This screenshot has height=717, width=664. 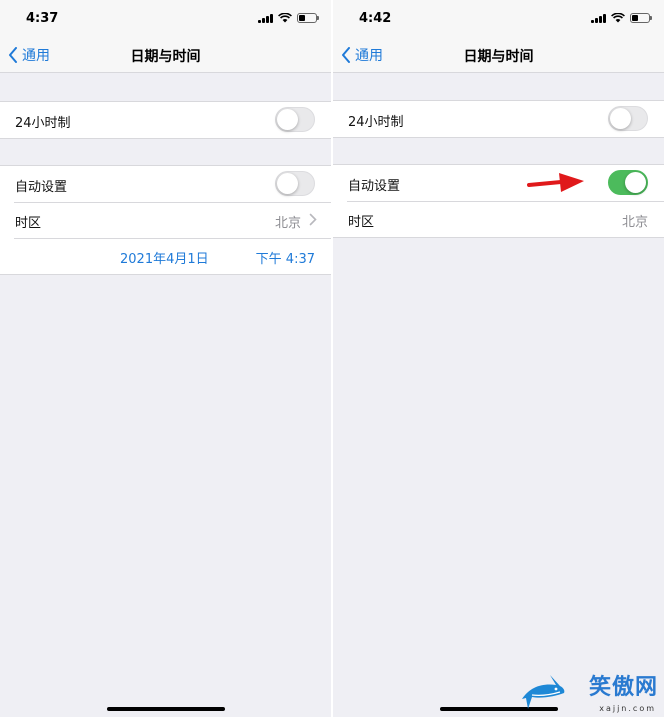 I want to click on red-arrow-icon, so click(x=555, y=182).